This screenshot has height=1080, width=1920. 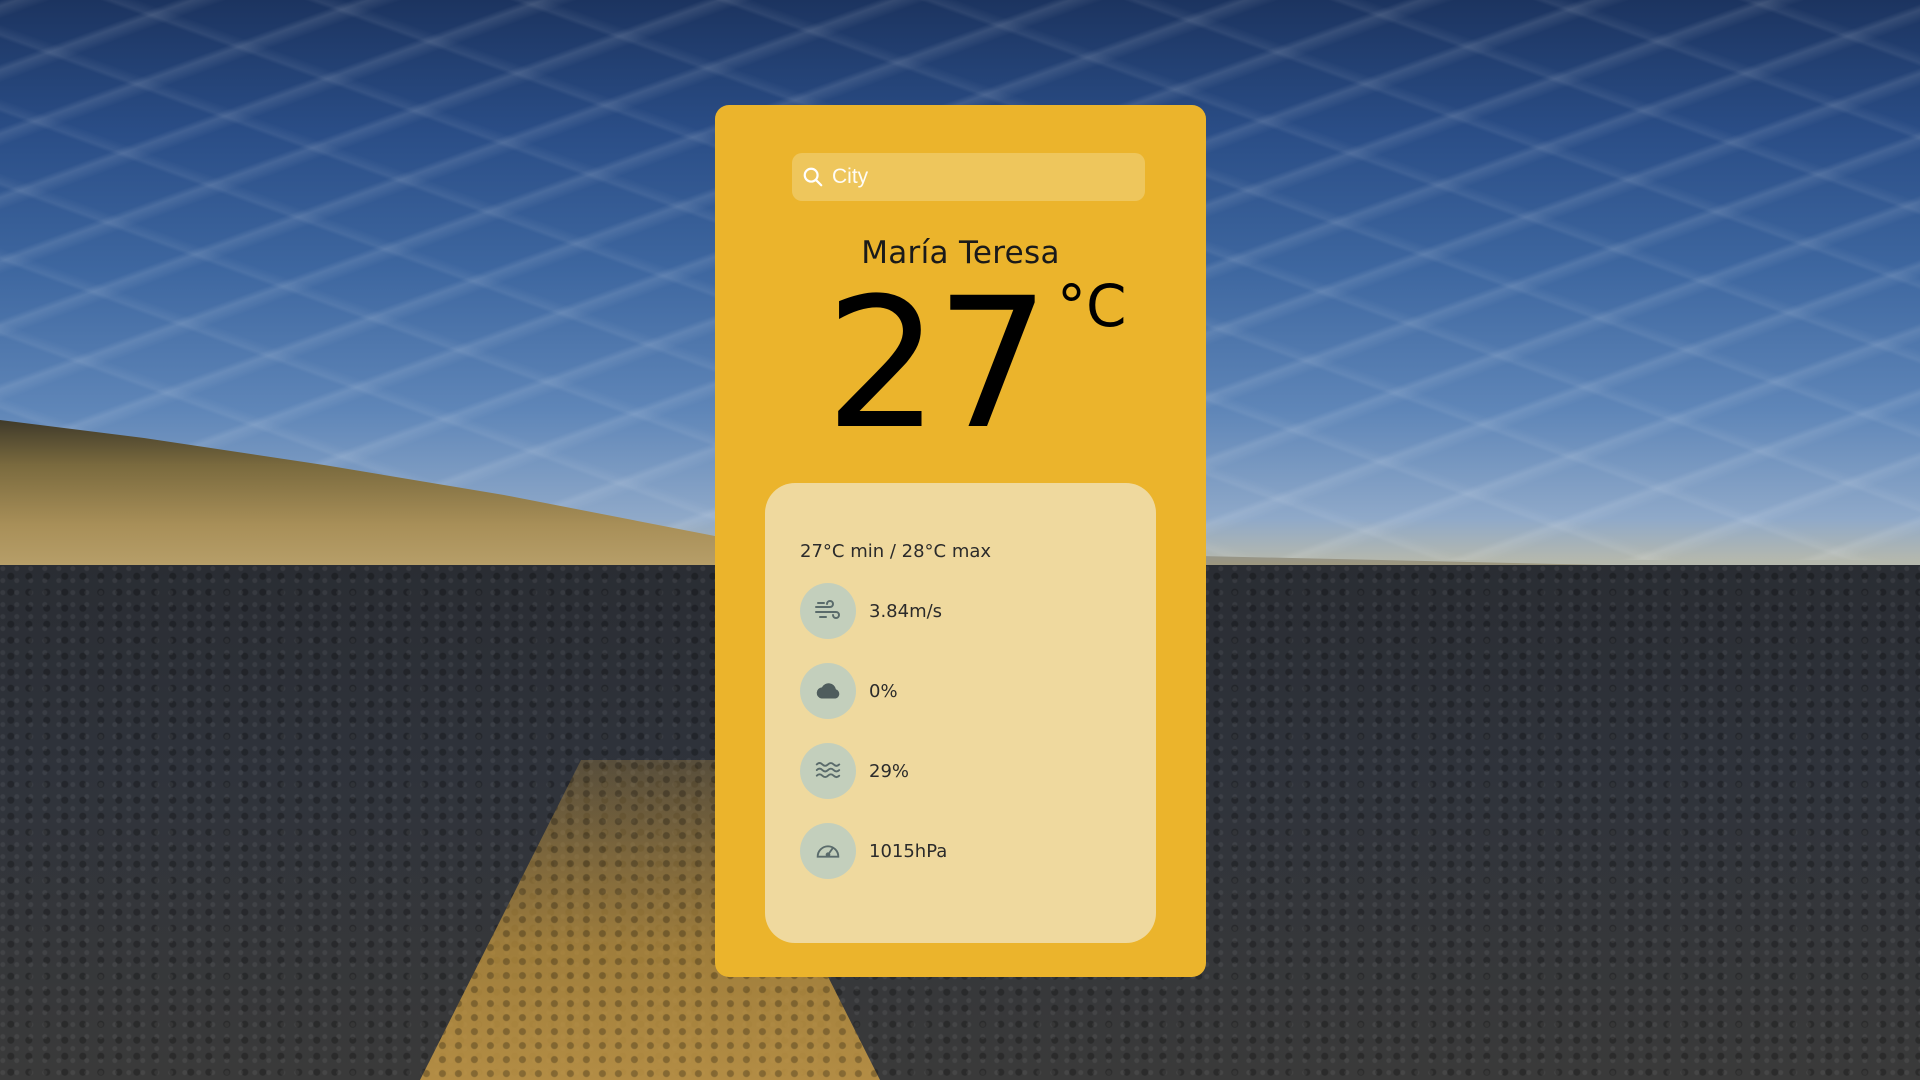 I want to click on humidity-row: 29%, so click(x=854, y=771).